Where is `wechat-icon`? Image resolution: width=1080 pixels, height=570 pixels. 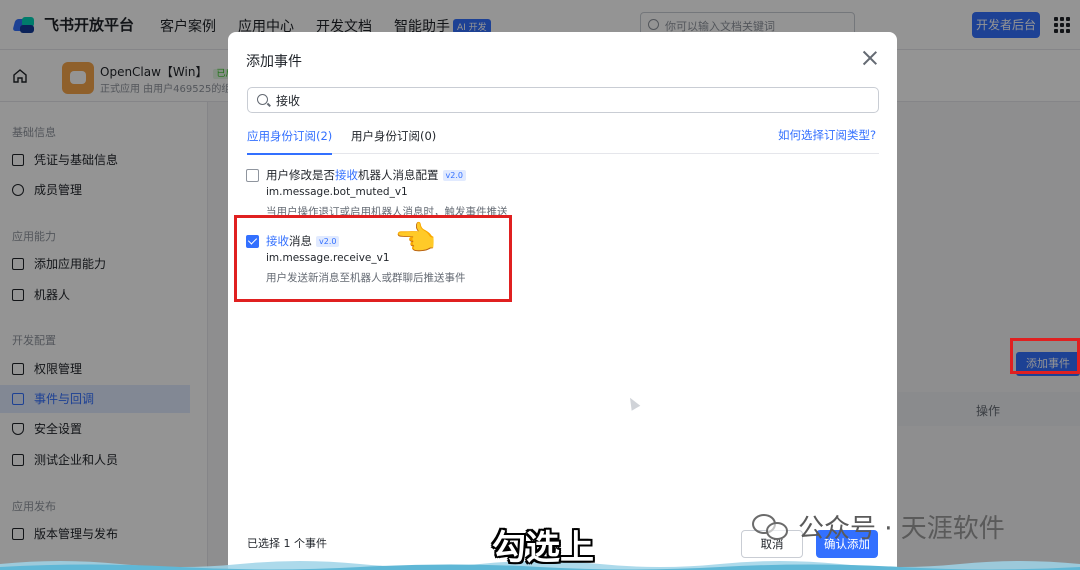 wechat-icon is located at coordinates (771, 527).